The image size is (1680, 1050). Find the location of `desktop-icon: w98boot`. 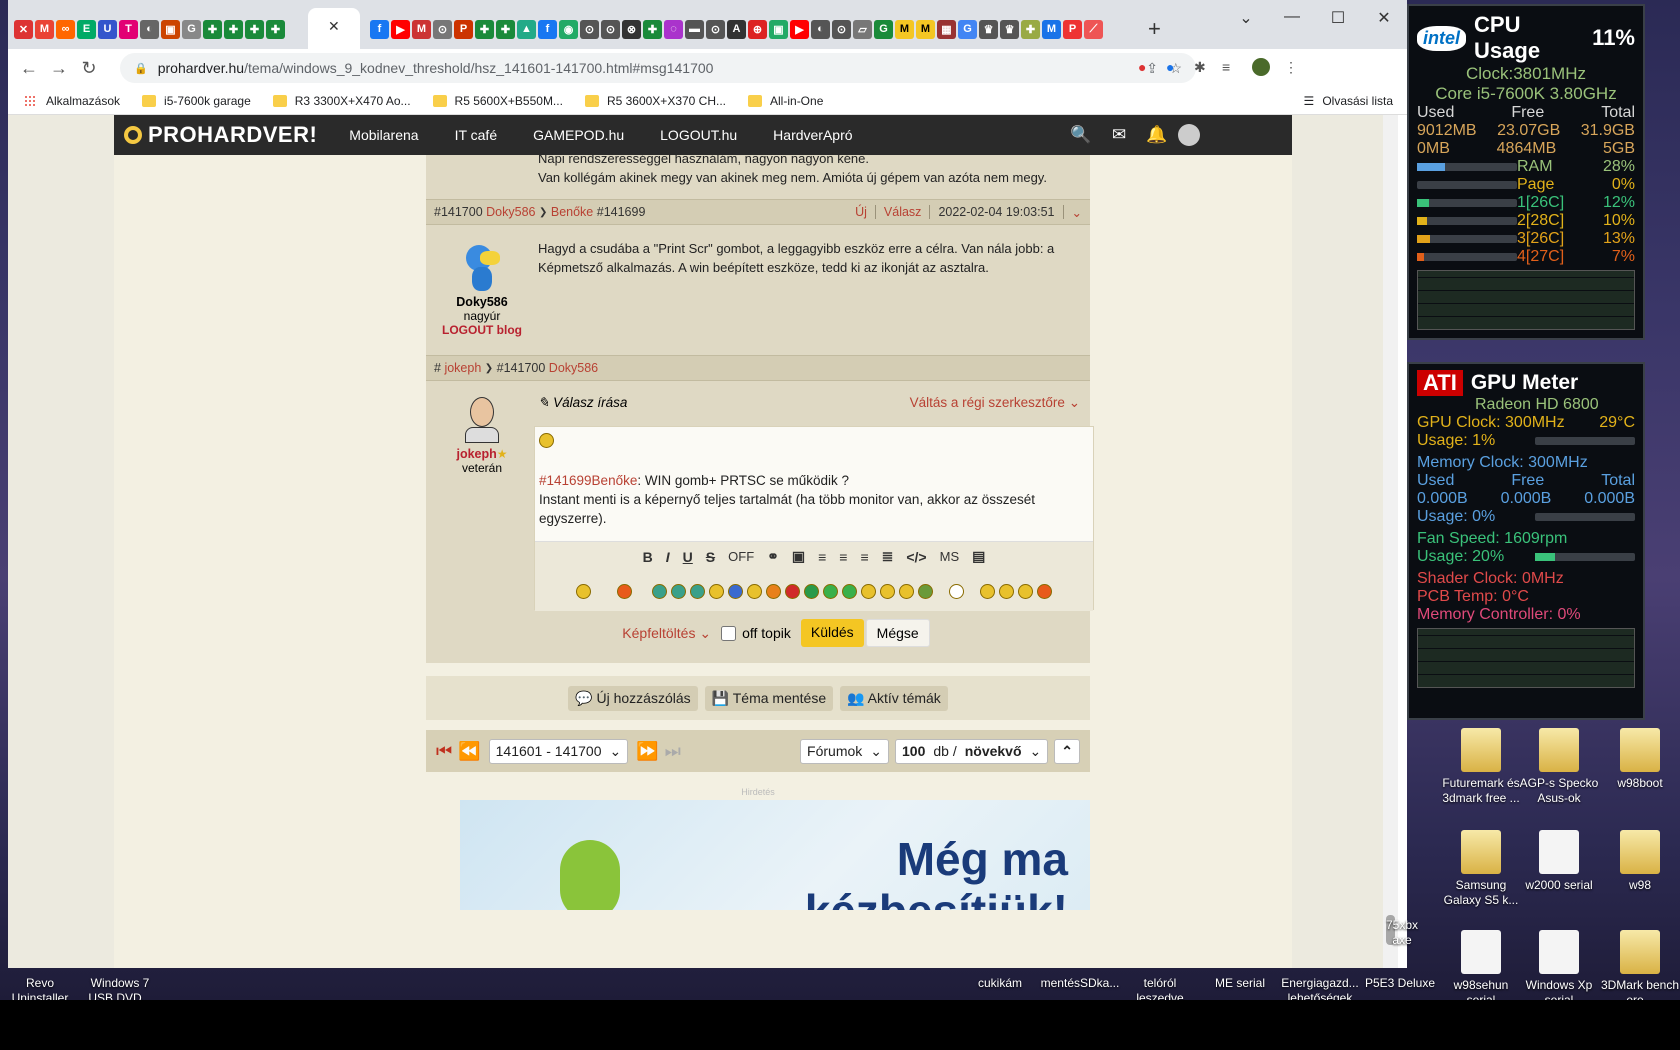

desktop-icon: w98boot is located at coordinates (1640, 759).